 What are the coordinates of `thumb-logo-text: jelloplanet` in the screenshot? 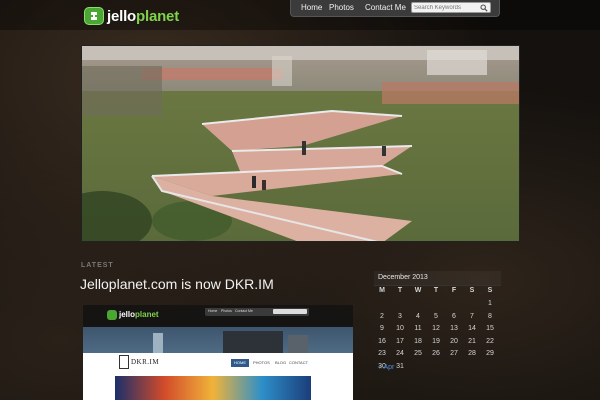 It's located at (139, 314).